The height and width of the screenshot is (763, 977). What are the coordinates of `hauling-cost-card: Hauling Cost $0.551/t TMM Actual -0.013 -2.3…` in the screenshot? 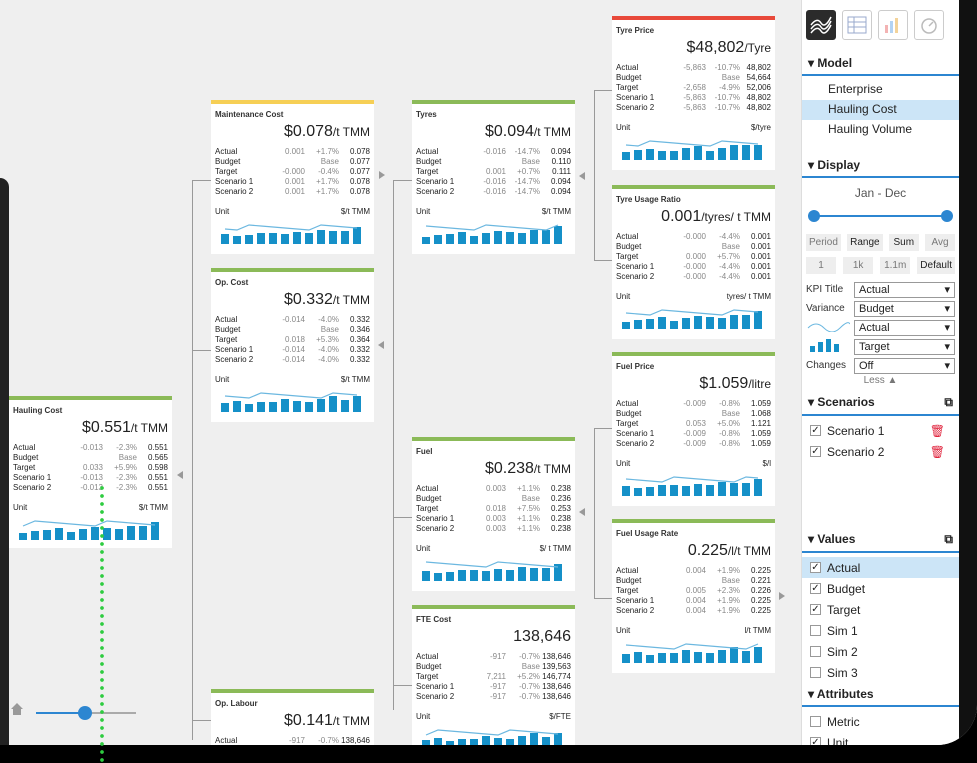 It's located at (90, 472).